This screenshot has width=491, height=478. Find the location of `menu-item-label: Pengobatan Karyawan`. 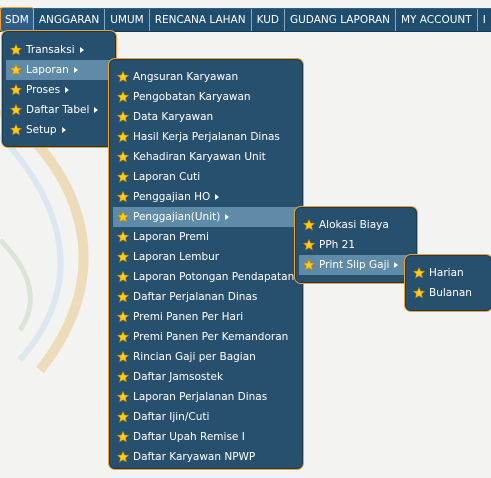

menu-item-label: Pengobatan Karyawan is located at coordinates (192, 97).